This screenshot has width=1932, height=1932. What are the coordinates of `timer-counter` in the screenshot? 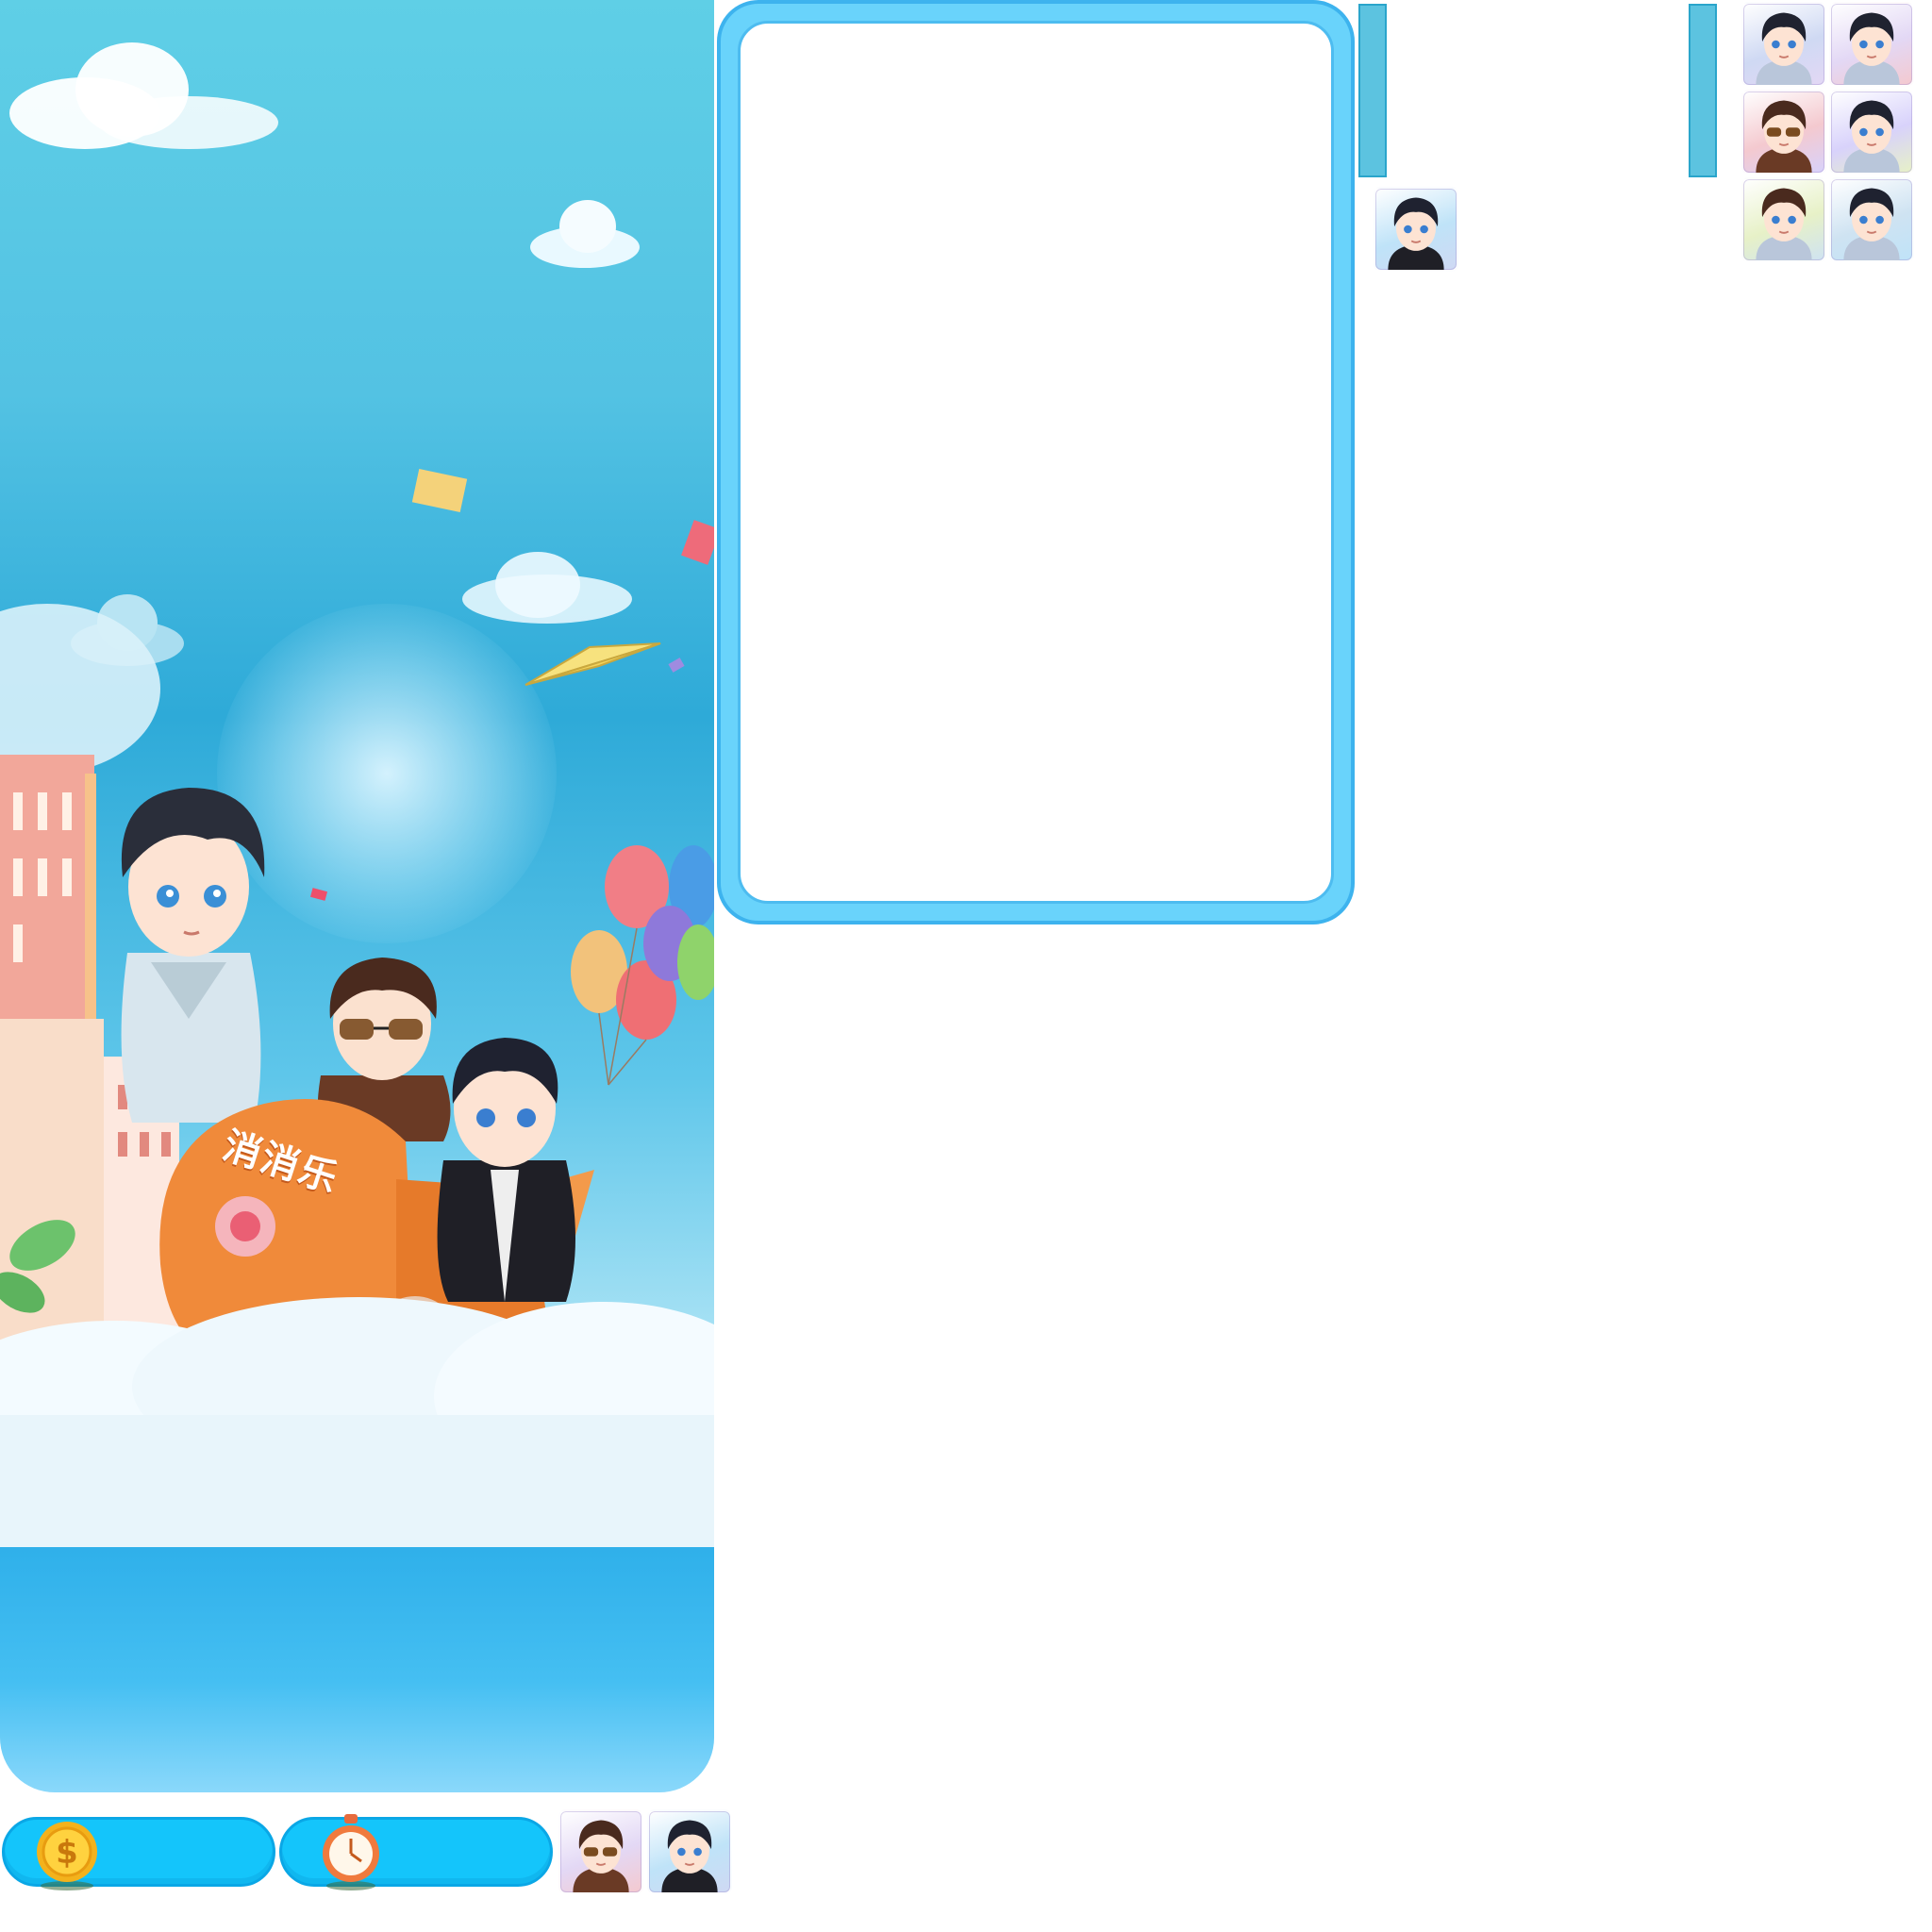 It's located at (416, 1852).